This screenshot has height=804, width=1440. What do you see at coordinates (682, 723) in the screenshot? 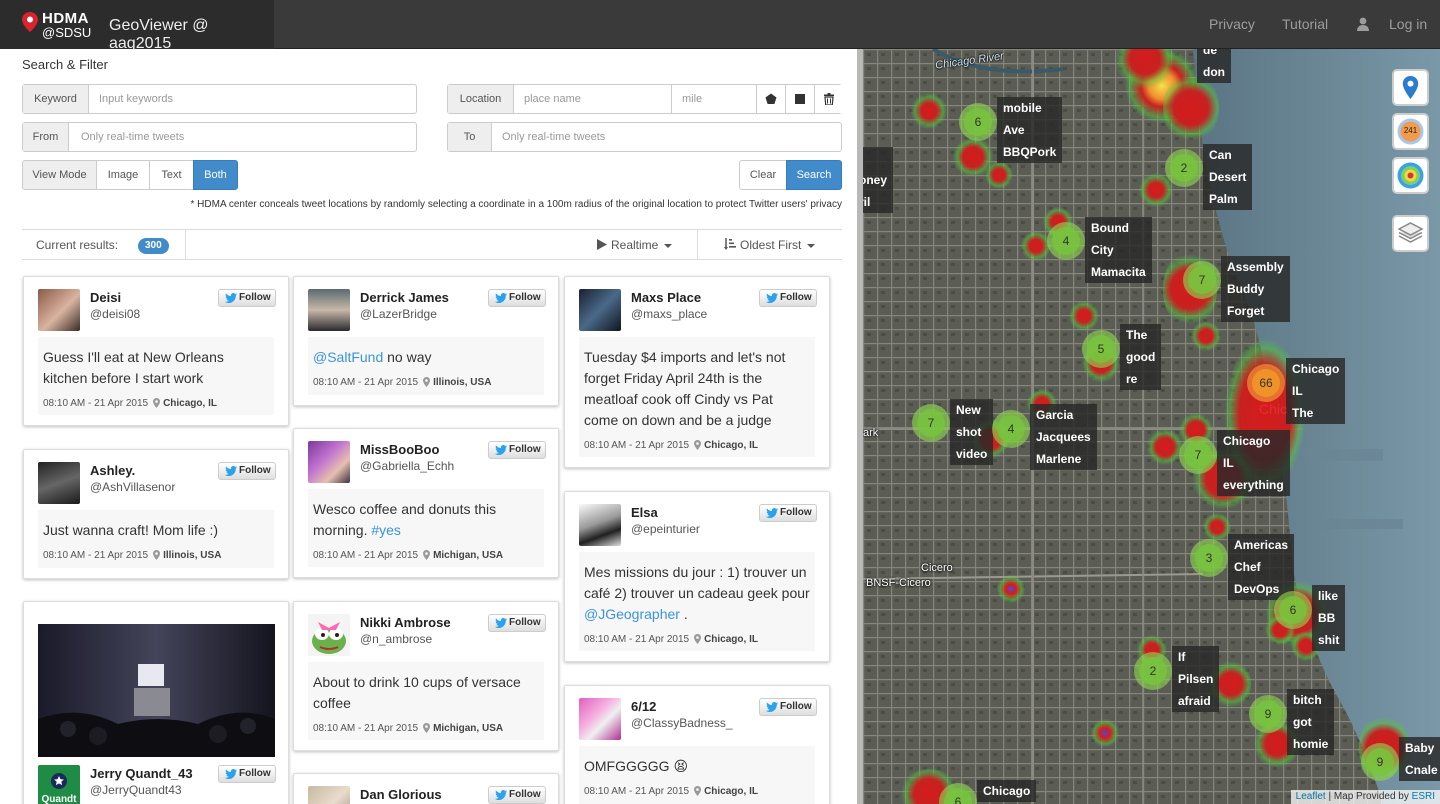
I see `tweet-user-handle: @ClassyBadness_` at bounding box center [682, 723].